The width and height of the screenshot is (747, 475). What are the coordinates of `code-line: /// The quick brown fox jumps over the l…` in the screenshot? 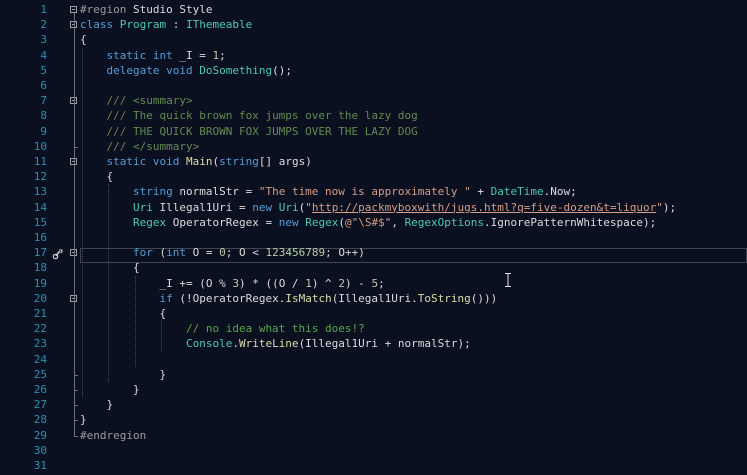 It's located at (249, 115).